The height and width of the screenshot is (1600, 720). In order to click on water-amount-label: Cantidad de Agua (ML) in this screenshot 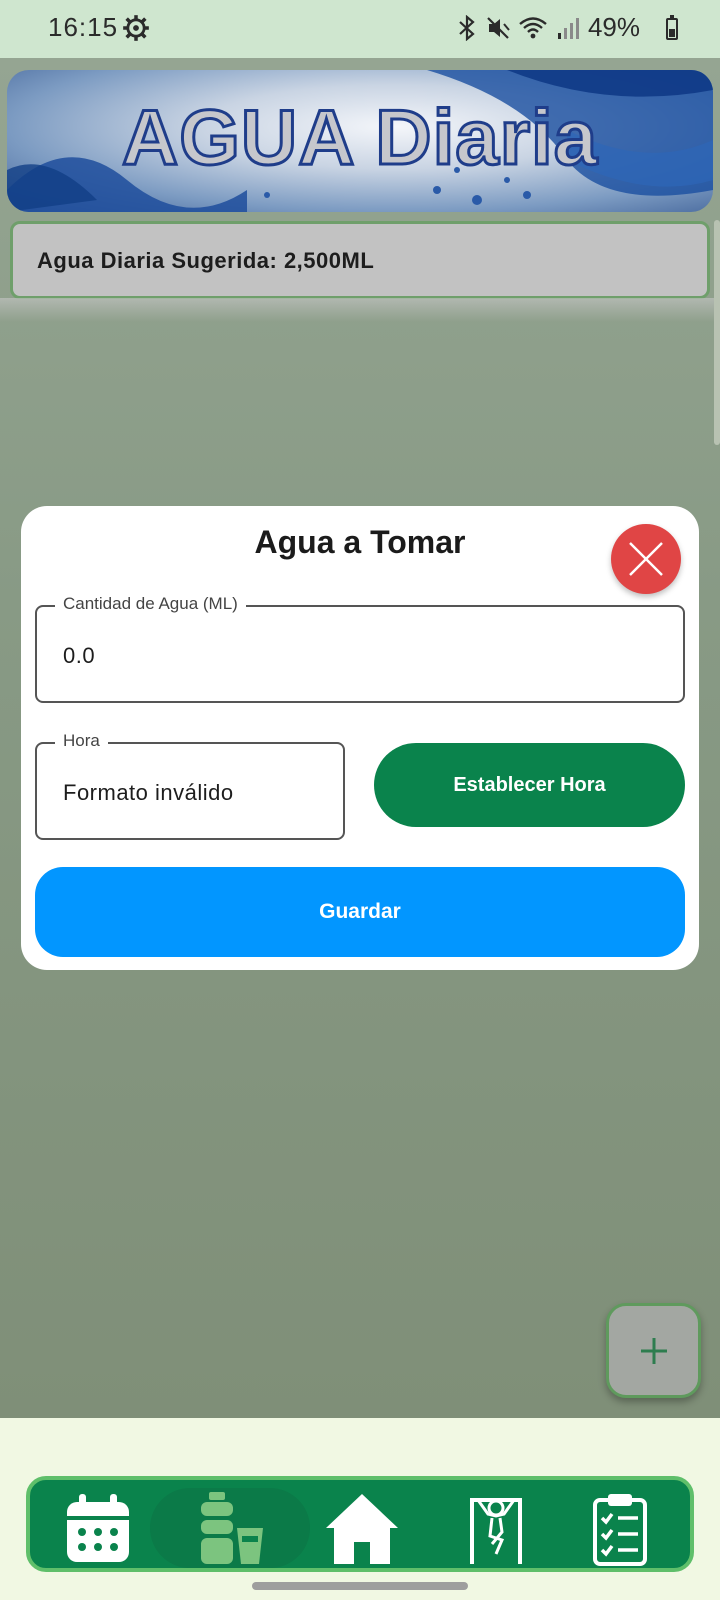, I will do `click(150, 604)`.